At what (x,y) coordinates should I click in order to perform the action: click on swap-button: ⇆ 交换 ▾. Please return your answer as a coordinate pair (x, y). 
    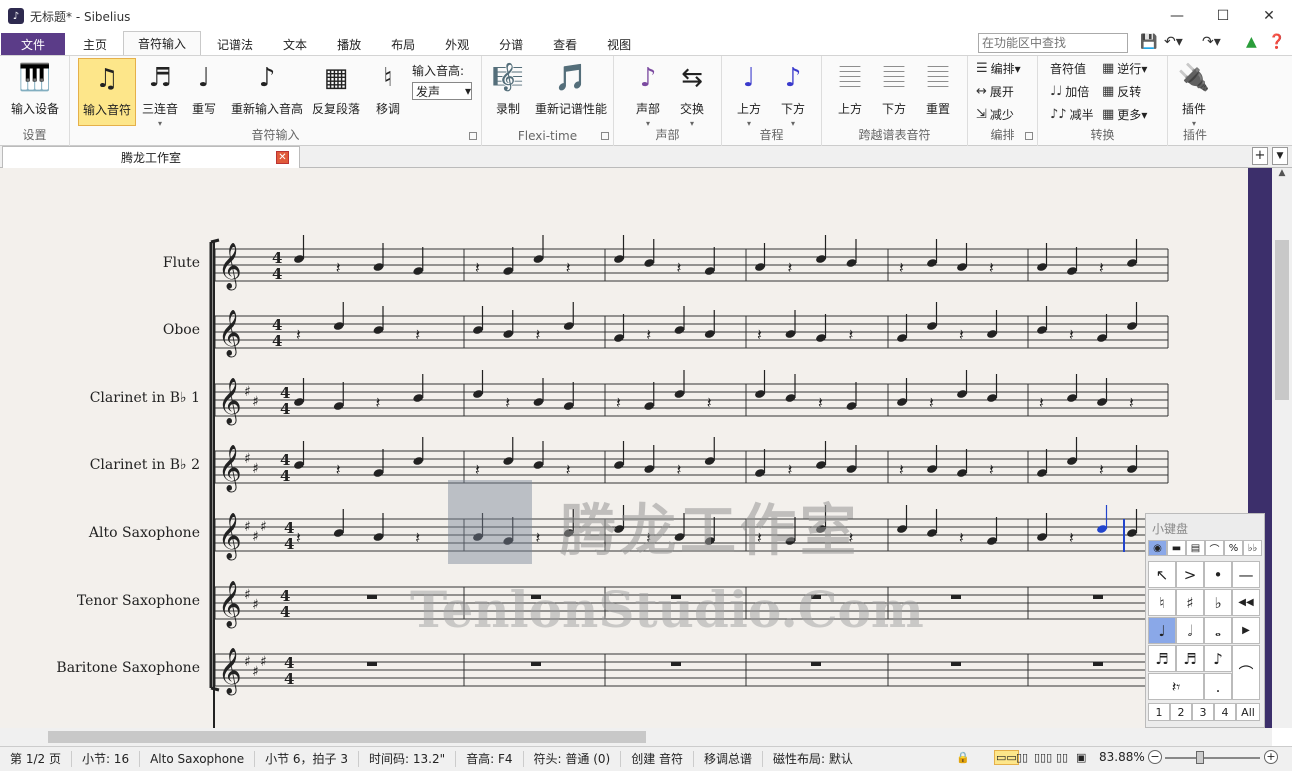
    Looking at the image, I should click on (692, 93).